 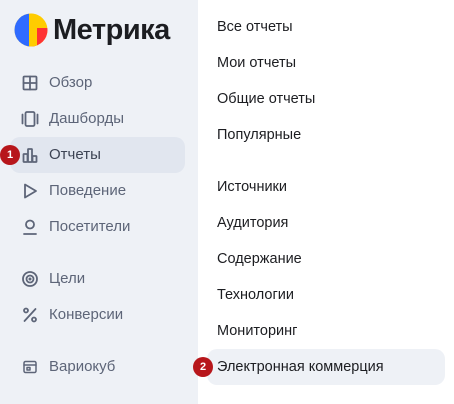 I want to click on sidebar-item-behavior: Поведение, so click(x=97, y=191).